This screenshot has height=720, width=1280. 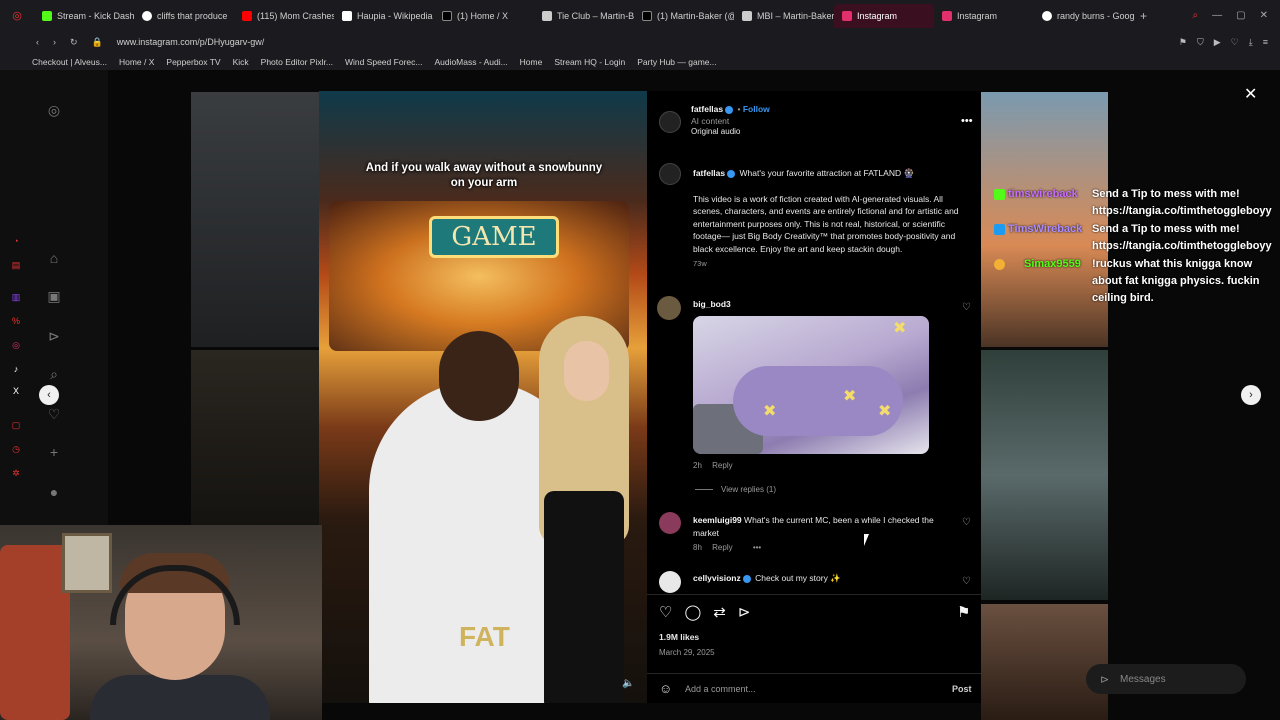 What do you see at coordinates (1047, 15) in the screenshot?
I see `google-icon` at bounding box center [1047, 15].